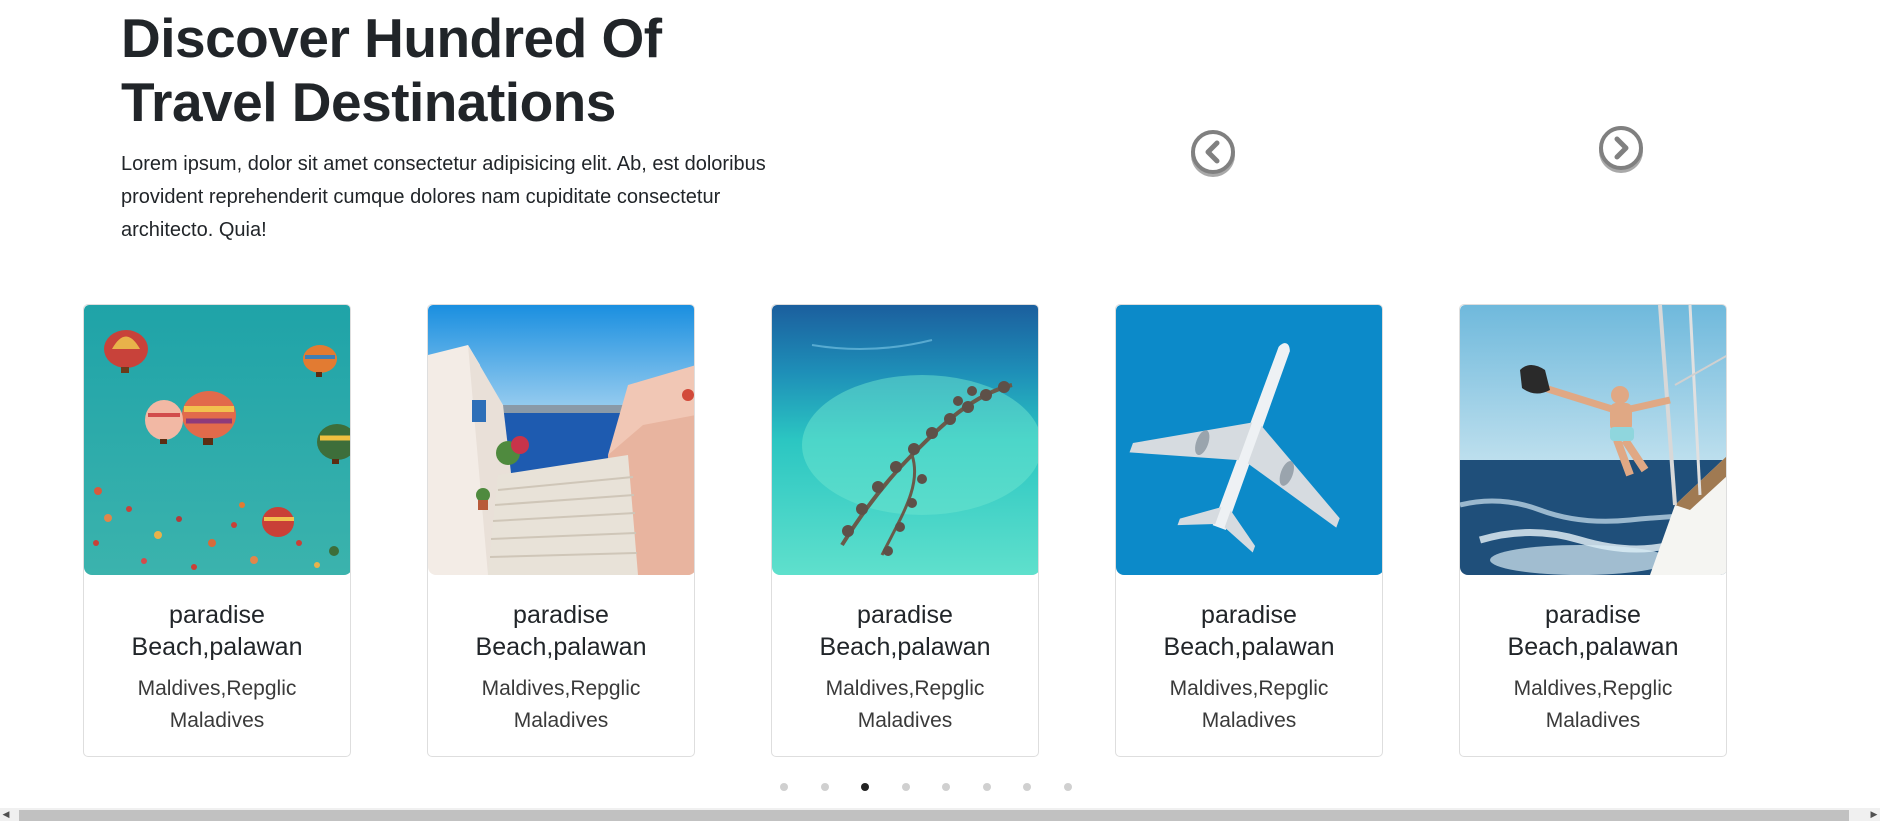 This screenshot has width=1880, height=821. I want to click on sailboat-man-image, so click(1593, 440).